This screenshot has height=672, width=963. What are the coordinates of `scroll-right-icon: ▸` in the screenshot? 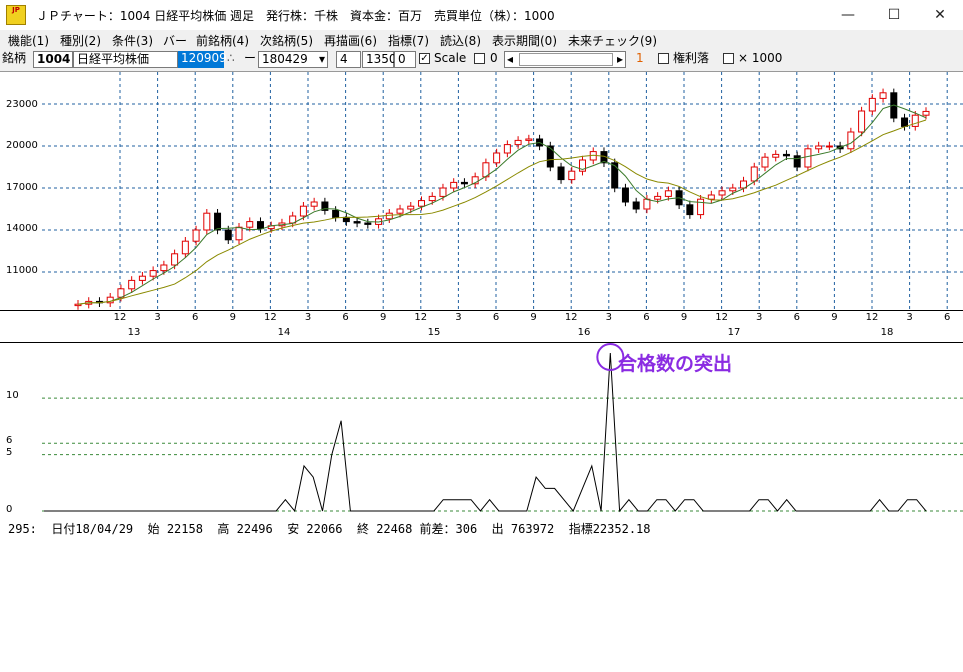 It's located at (620, 59).